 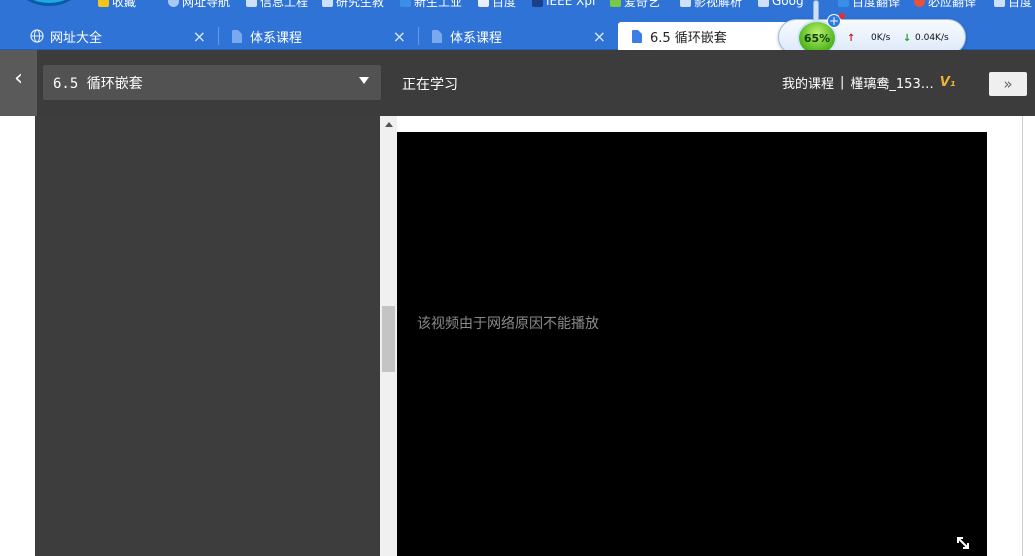 I want to click on scroll-up-arrow-icon, so click(x=388, y=124).